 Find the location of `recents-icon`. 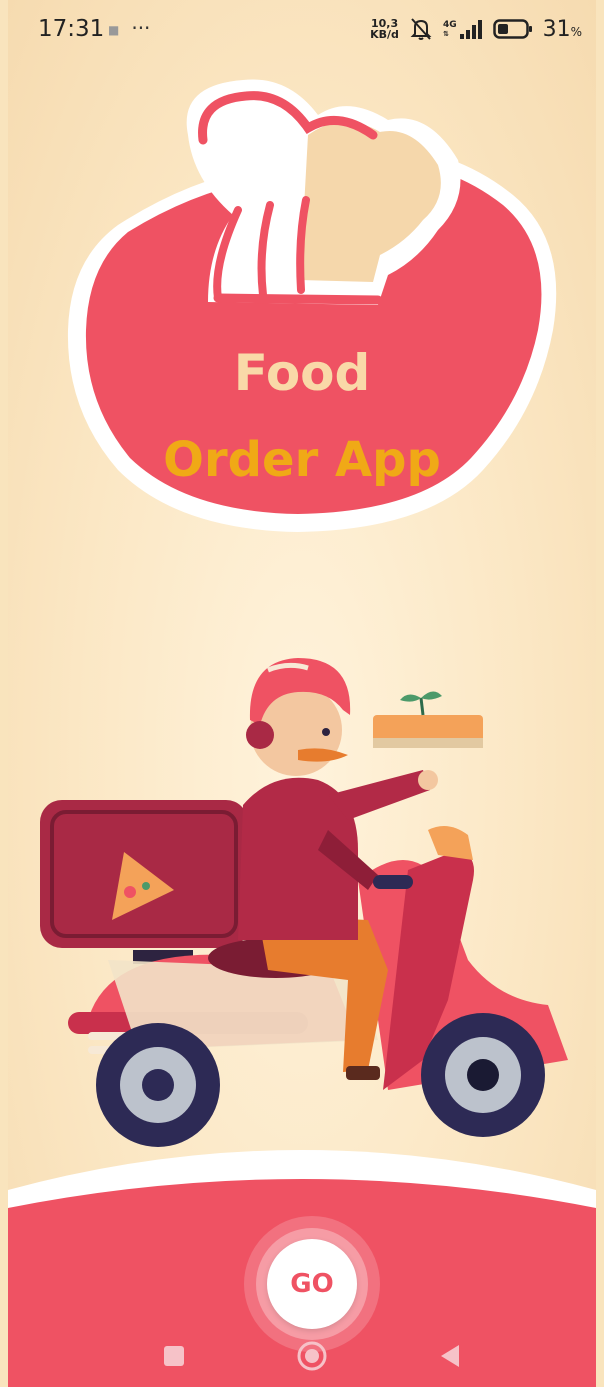

recents-icon is located at coordinates (174, 1356).